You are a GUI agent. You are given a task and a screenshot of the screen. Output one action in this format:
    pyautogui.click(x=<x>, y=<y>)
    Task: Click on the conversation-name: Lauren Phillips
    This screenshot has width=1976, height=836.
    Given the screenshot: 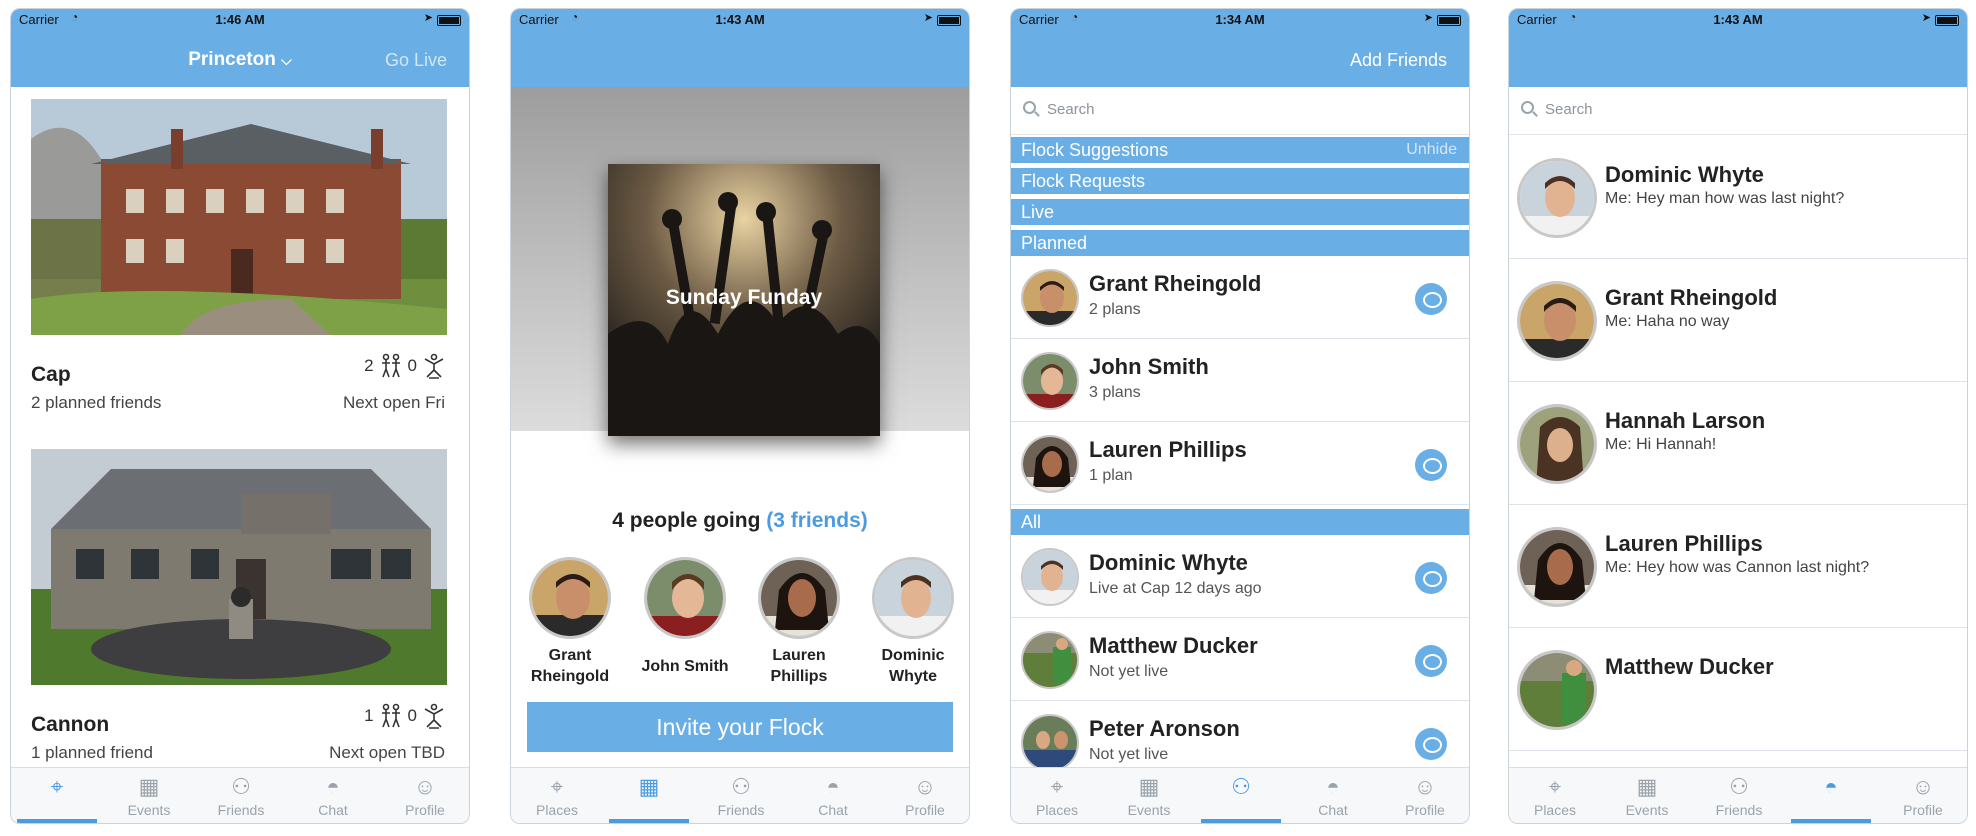 What is the action you would take?
    pyautogui.click(x=1684, y=543)
    